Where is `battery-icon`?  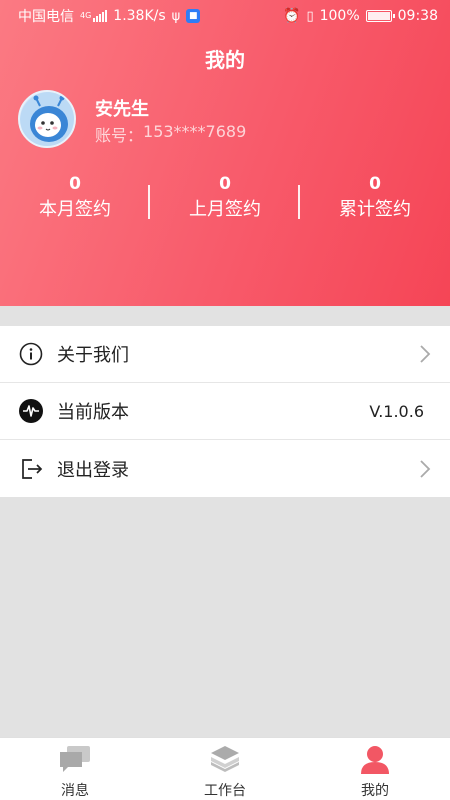 battery-icon is located at coordinates (380, 16).